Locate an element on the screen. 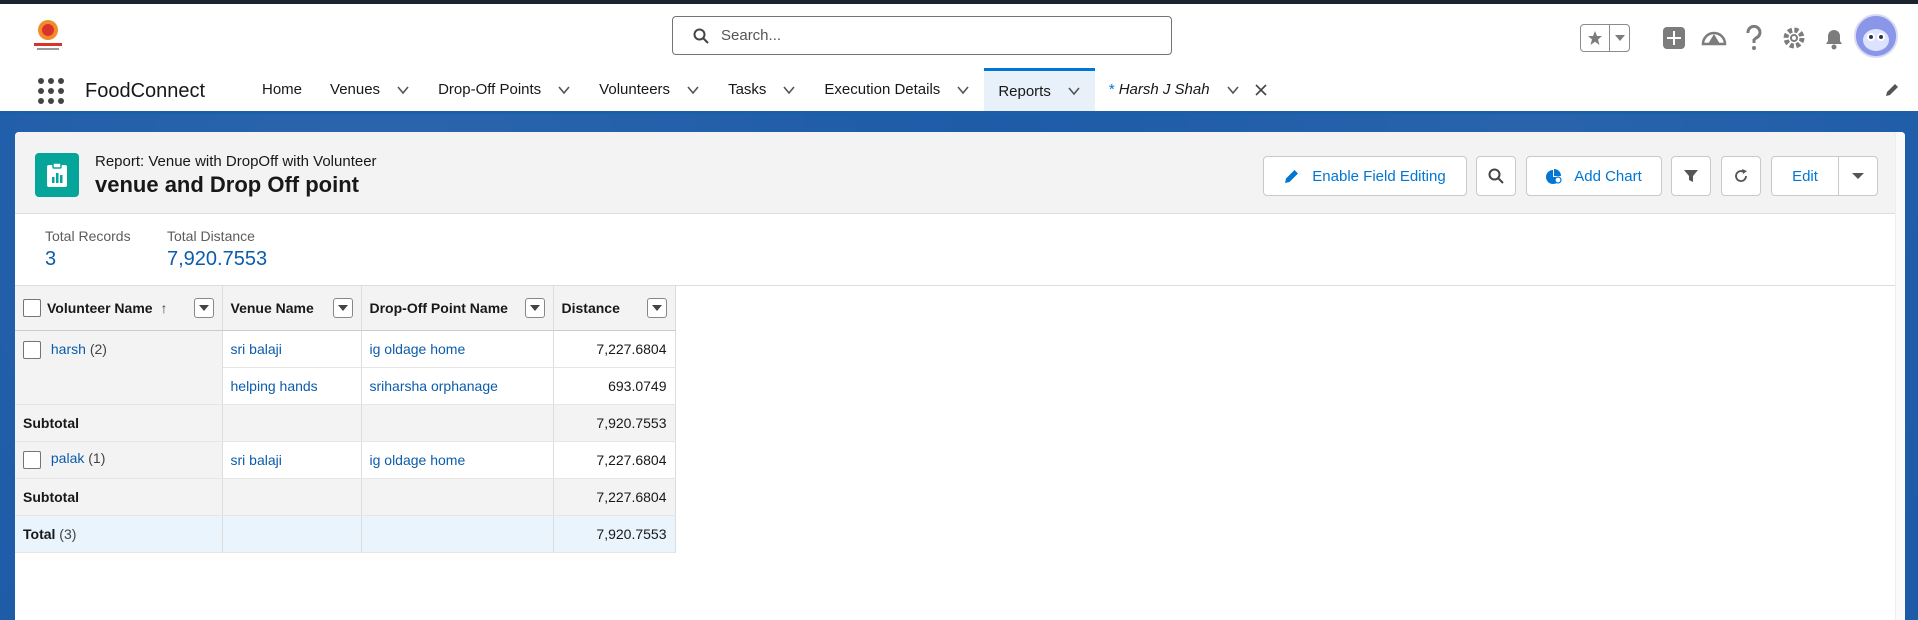  app-launcher-icon is located at coordinates (50, 90).